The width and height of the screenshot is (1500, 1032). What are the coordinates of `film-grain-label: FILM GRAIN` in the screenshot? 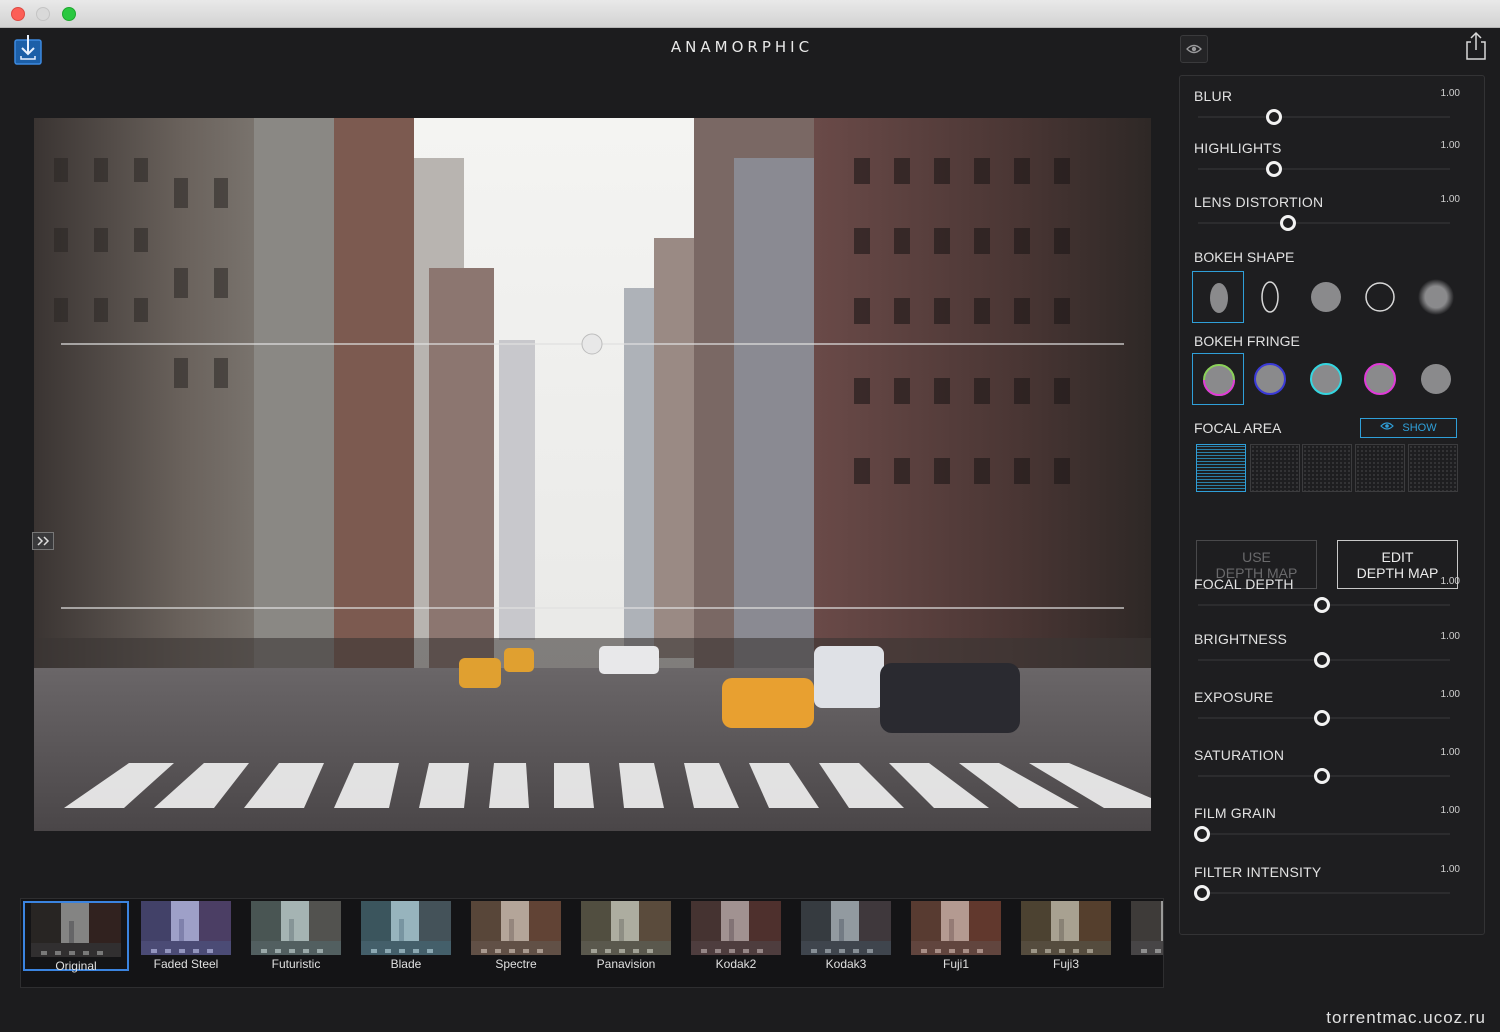 It's located at (1235, 813).